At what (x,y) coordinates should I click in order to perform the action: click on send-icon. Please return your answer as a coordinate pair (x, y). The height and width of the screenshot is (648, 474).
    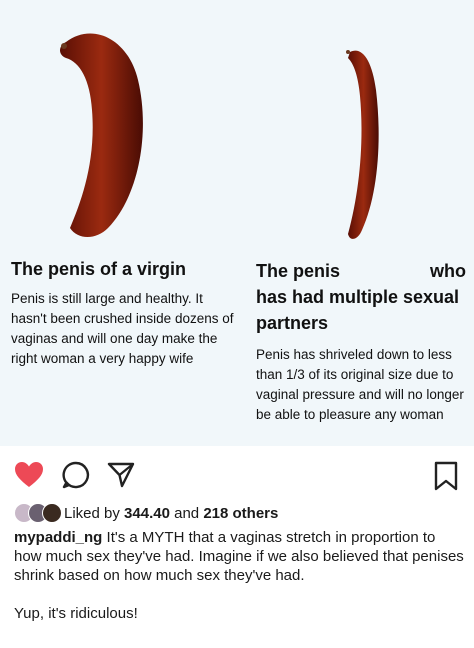
    Looking at the image, I should click on (121, 477).